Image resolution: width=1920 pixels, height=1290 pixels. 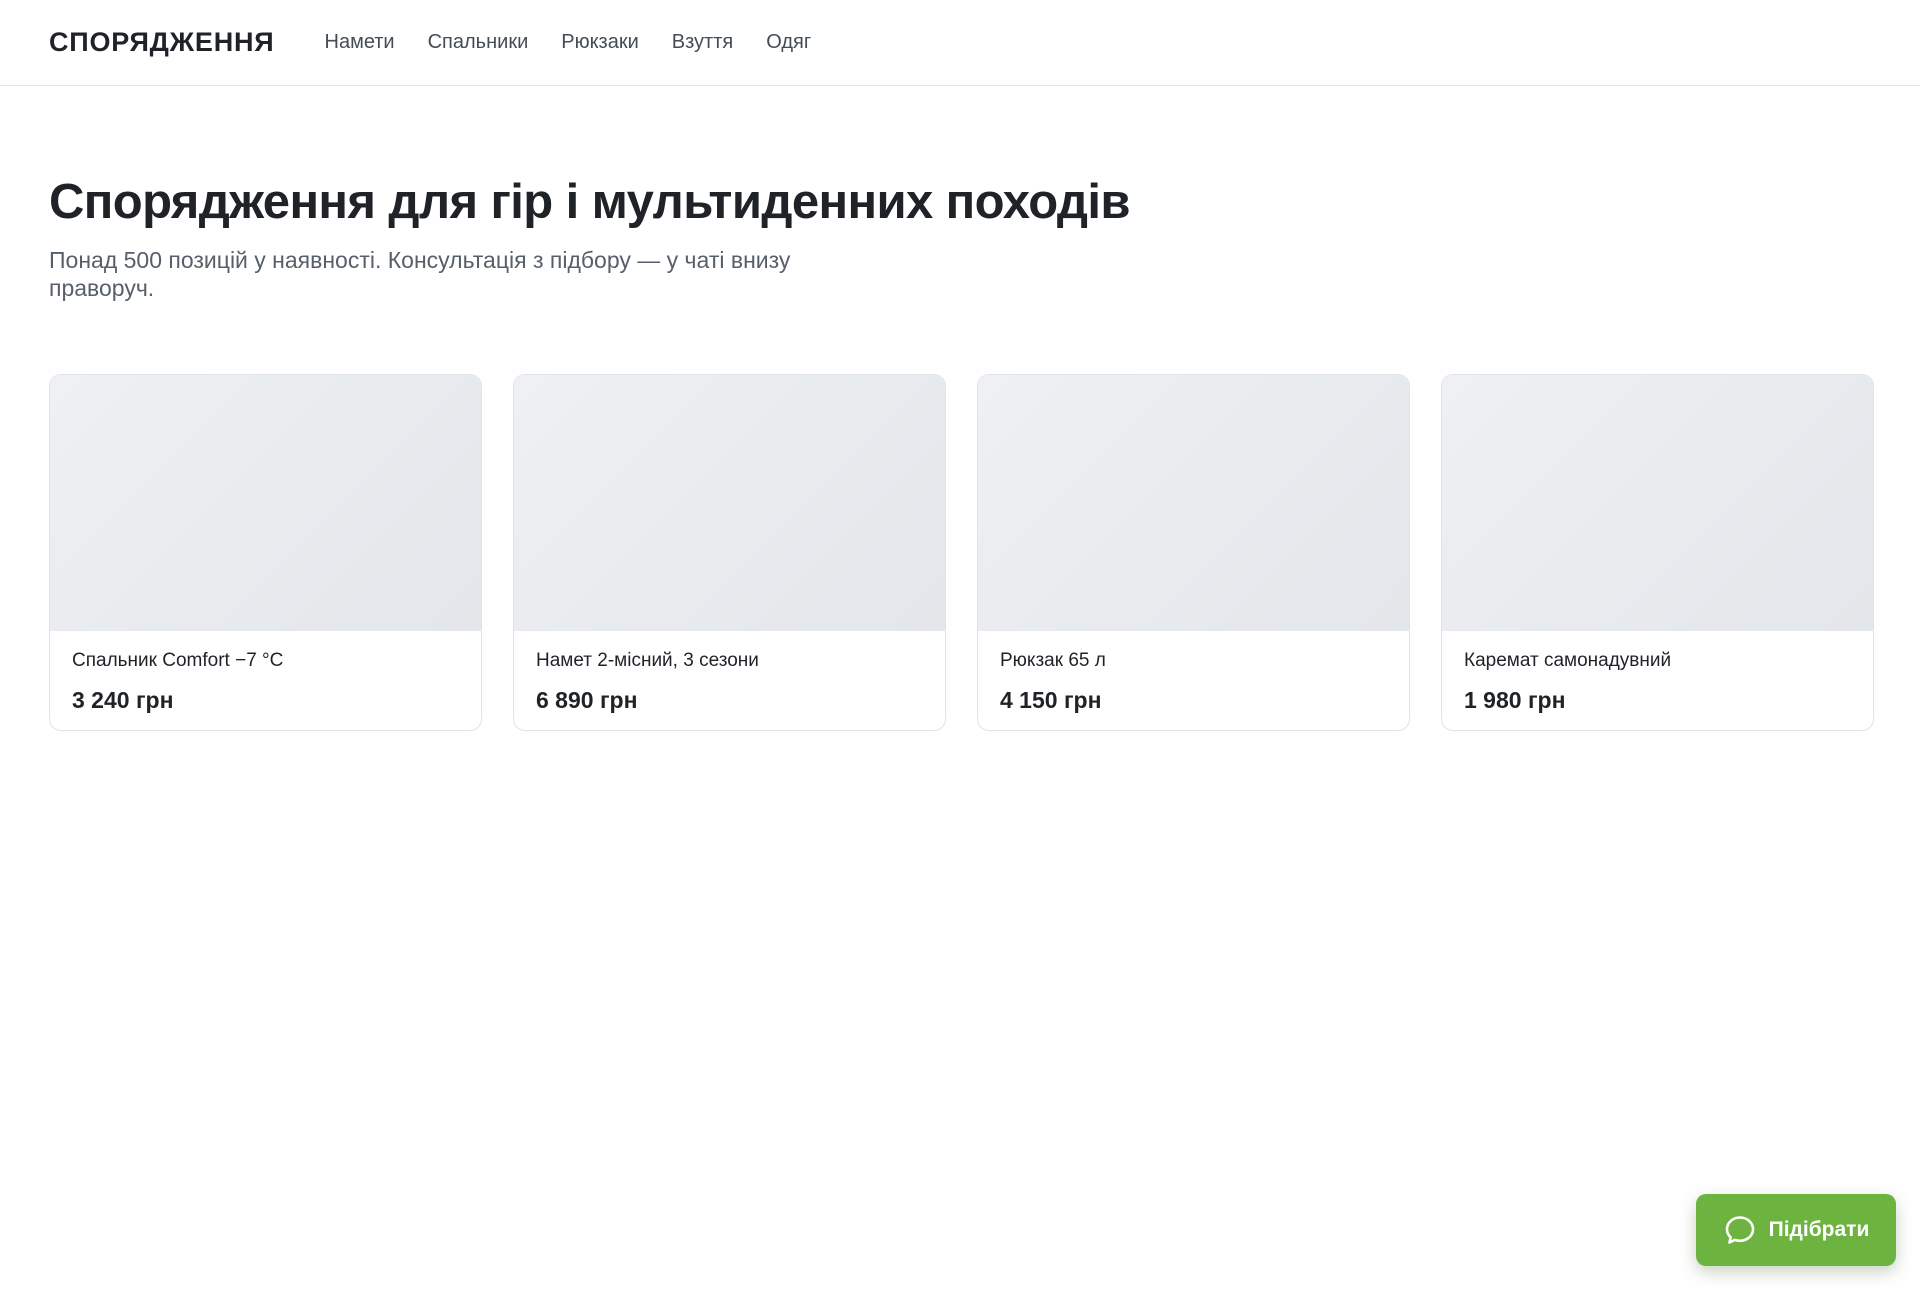 What do you see at coordinates (1657, 672) in the screenshot?
I see `product-card-body: Каремат самонадувний 1 980 грн` at bounding box center [1657, 672].